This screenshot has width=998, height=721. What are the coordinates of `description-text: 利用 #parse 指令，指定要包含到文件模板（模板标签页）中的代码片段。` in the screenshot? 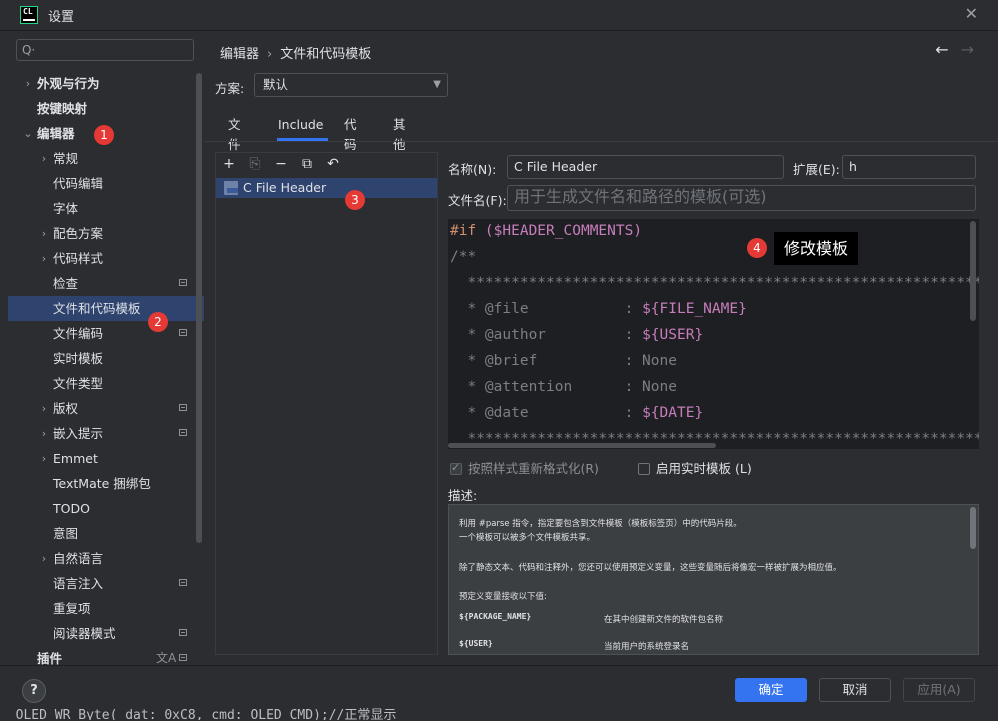 It's located at (600, 524).